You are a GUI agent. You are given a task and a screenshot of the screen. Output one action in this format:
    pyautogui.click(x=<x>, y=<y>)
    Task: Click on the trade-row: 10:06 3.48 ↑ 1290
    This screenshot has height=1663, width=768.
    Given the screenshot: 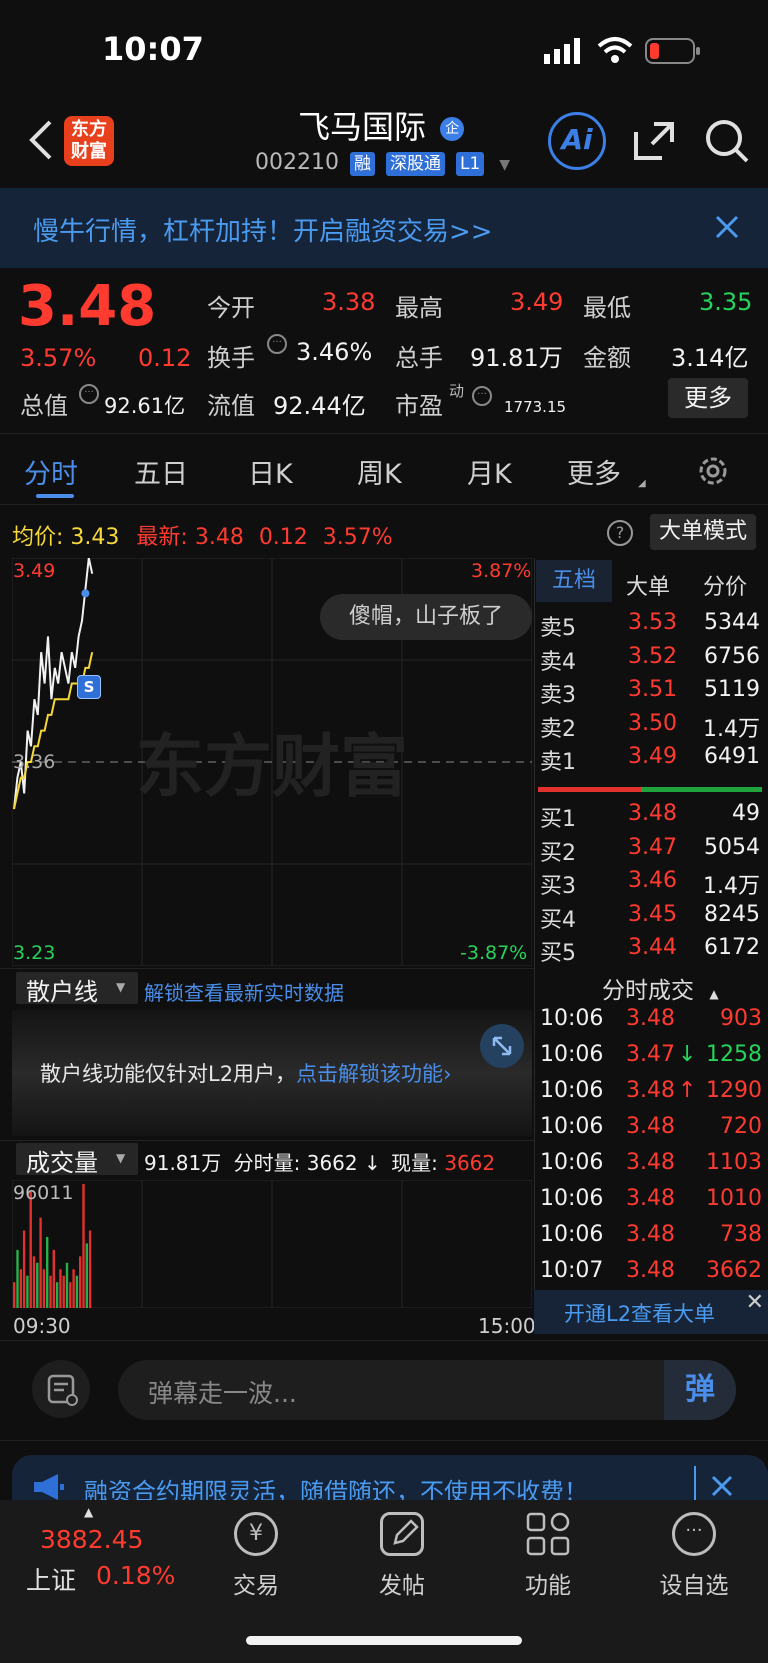 What is the action you would take?
    pyautogui.click(x=651, y=1093)
    